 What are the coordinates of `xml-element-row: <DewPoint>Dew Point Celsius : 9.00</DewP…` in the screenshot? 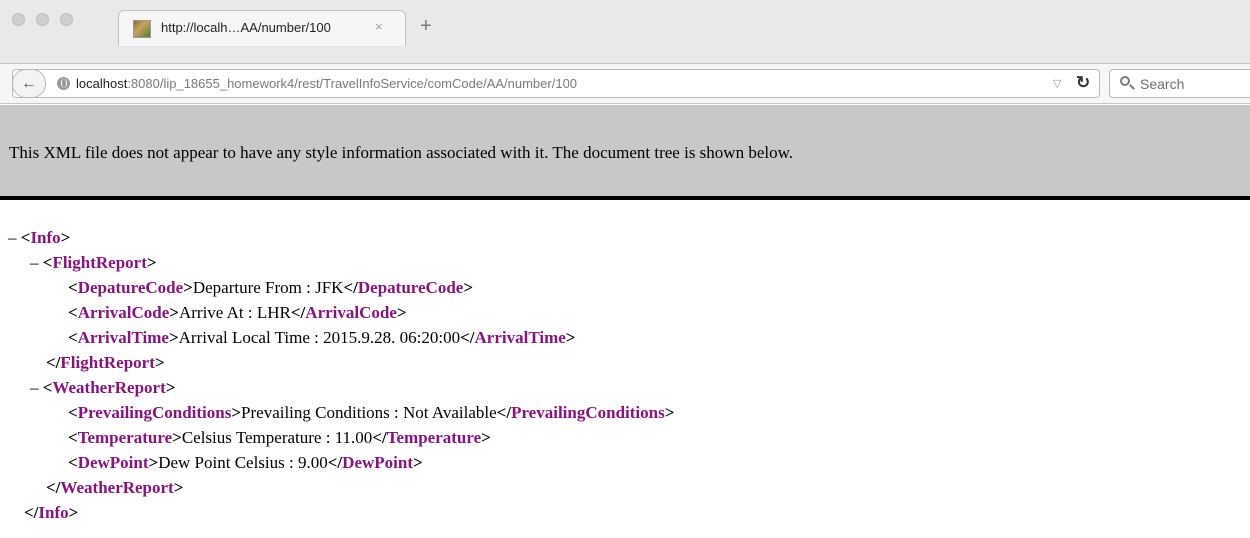 It's located at (245, 463).